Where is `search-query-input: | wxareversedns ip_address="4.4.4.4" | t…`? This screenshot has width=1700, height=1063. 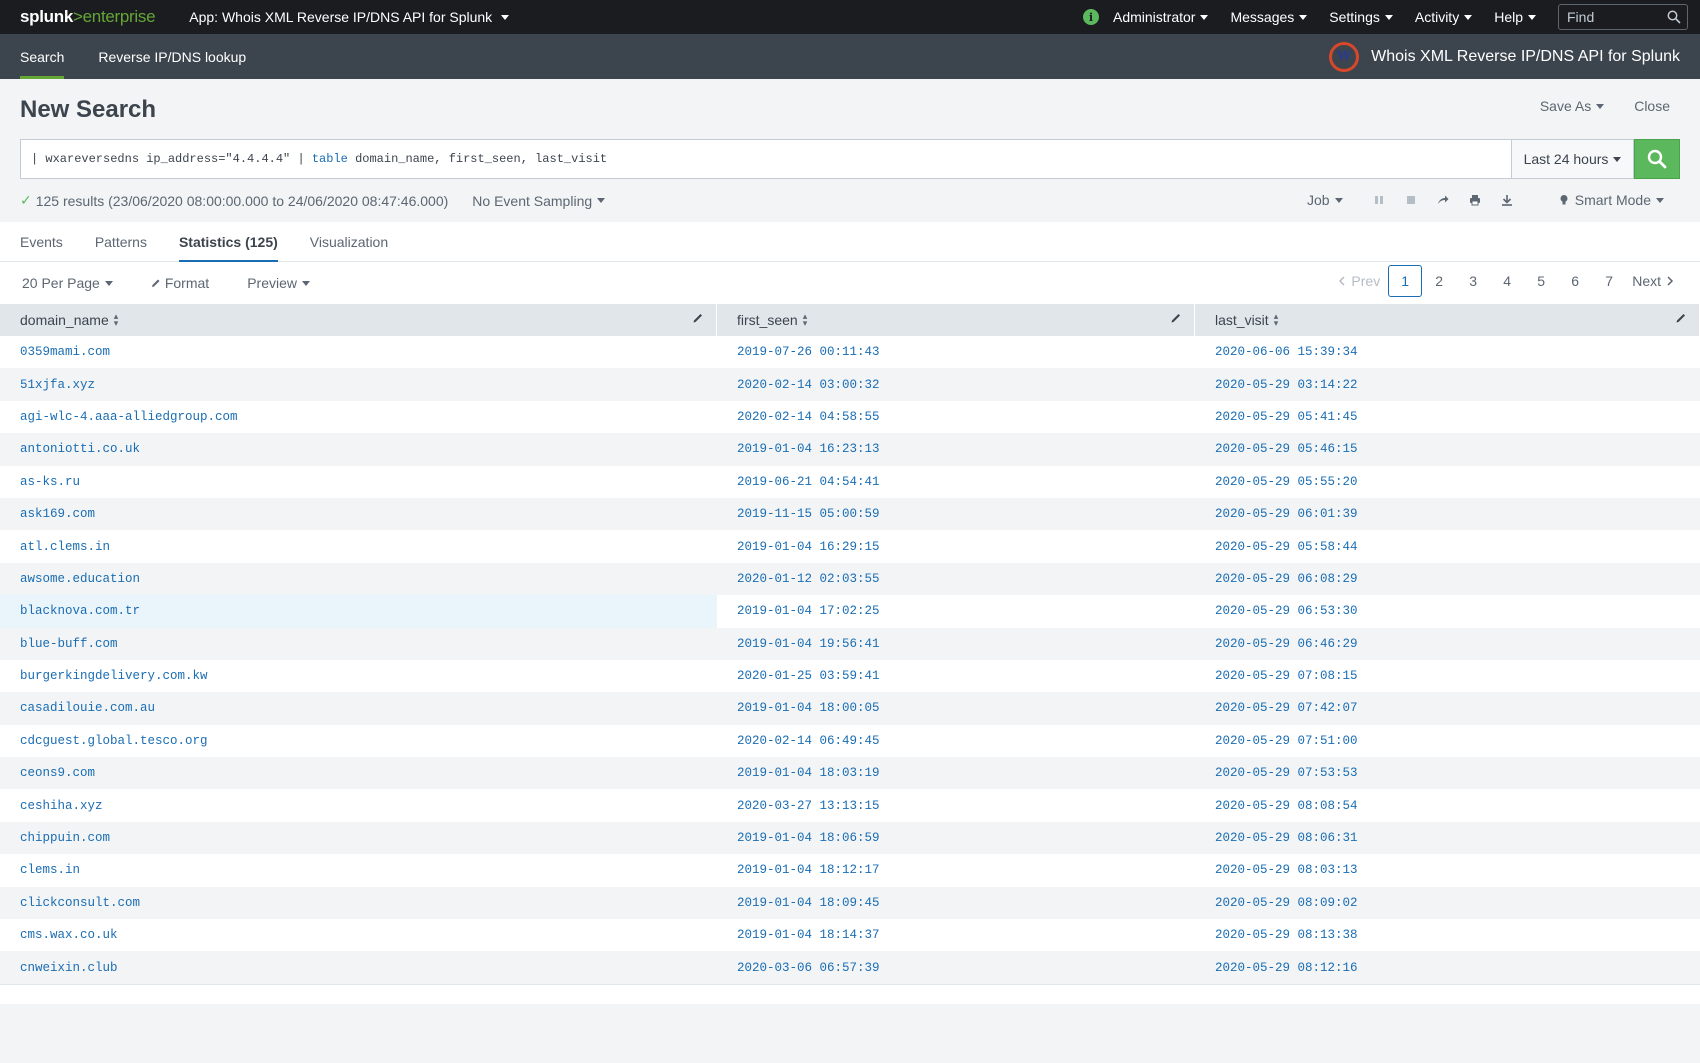
search-query-input: | wxareversedns ip_address="4.4.4.4" | t… is located at coordinates (765, 159).